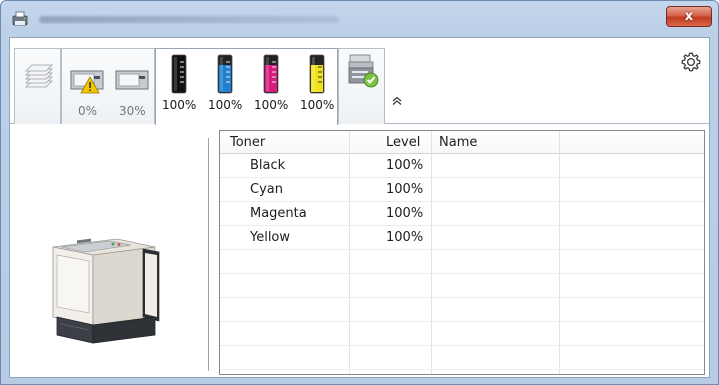  Describe the element at coordinates (108, 86) in the screenshot. I see `tab-paper-trays: 0% 30%` at that location.